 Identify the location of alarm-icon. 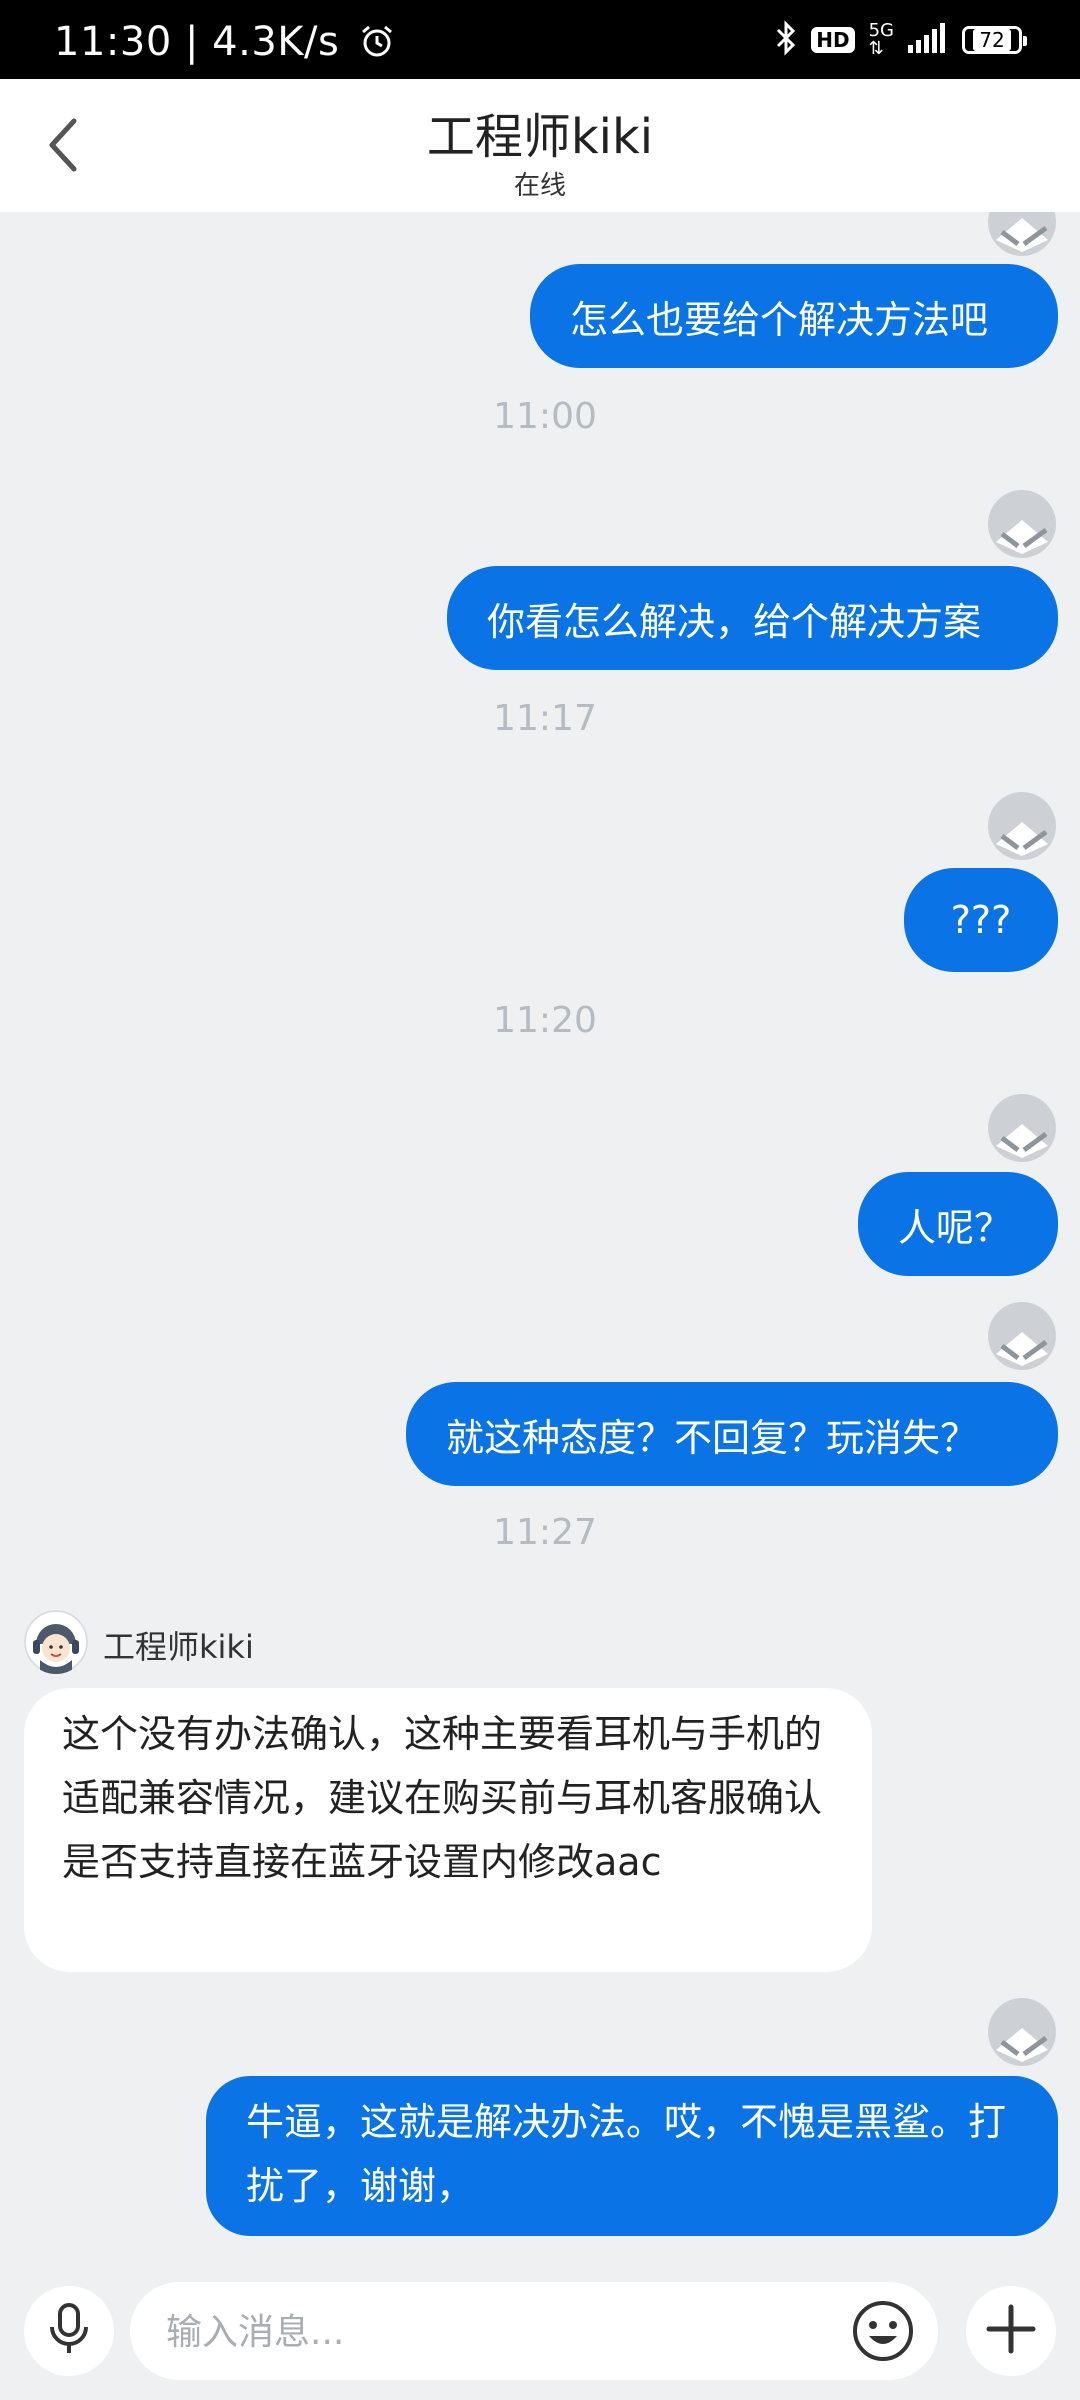
(377, 44).